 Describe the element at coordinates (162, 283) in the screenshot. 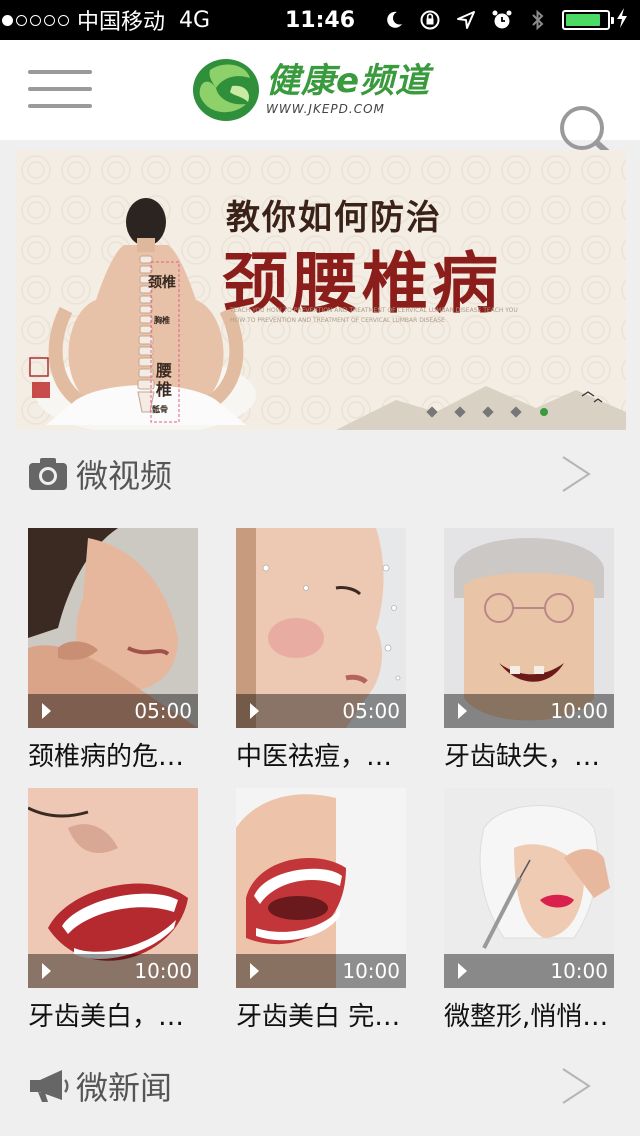

I see `spine-label-neck: 颈椎` at that location.